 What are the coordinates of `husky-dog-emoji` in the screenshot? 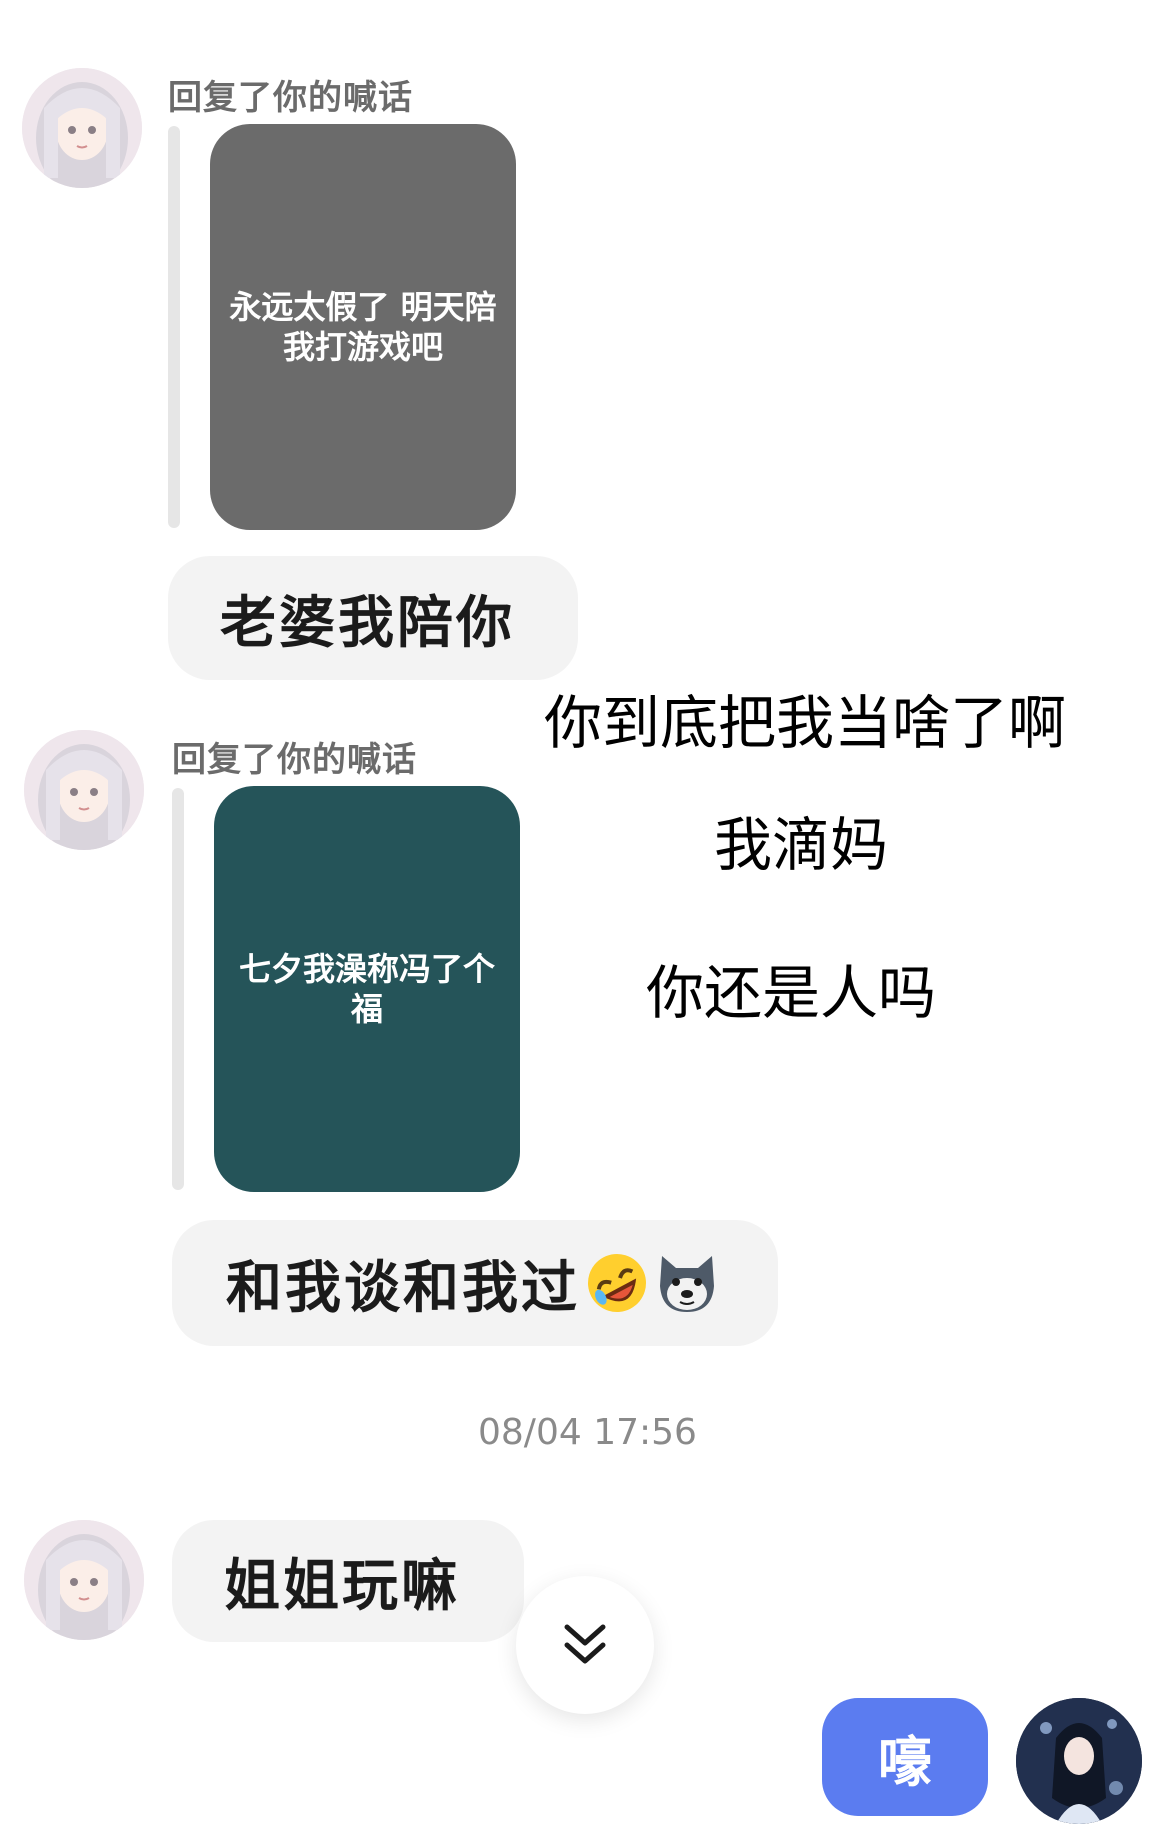 It's located at (687, 1284).